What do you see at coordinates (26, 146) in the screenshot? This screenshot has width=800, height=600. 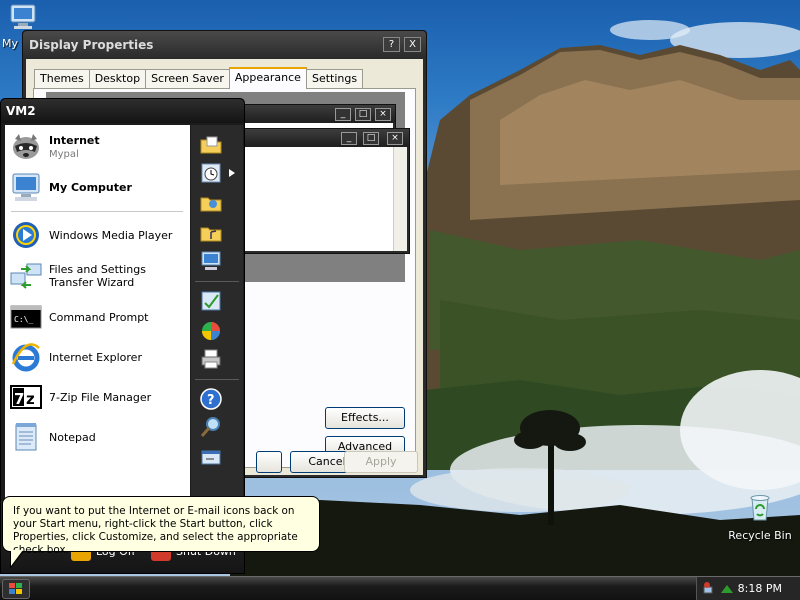 I see `raccoon-browser-icon` at bounding box center [26, 146].